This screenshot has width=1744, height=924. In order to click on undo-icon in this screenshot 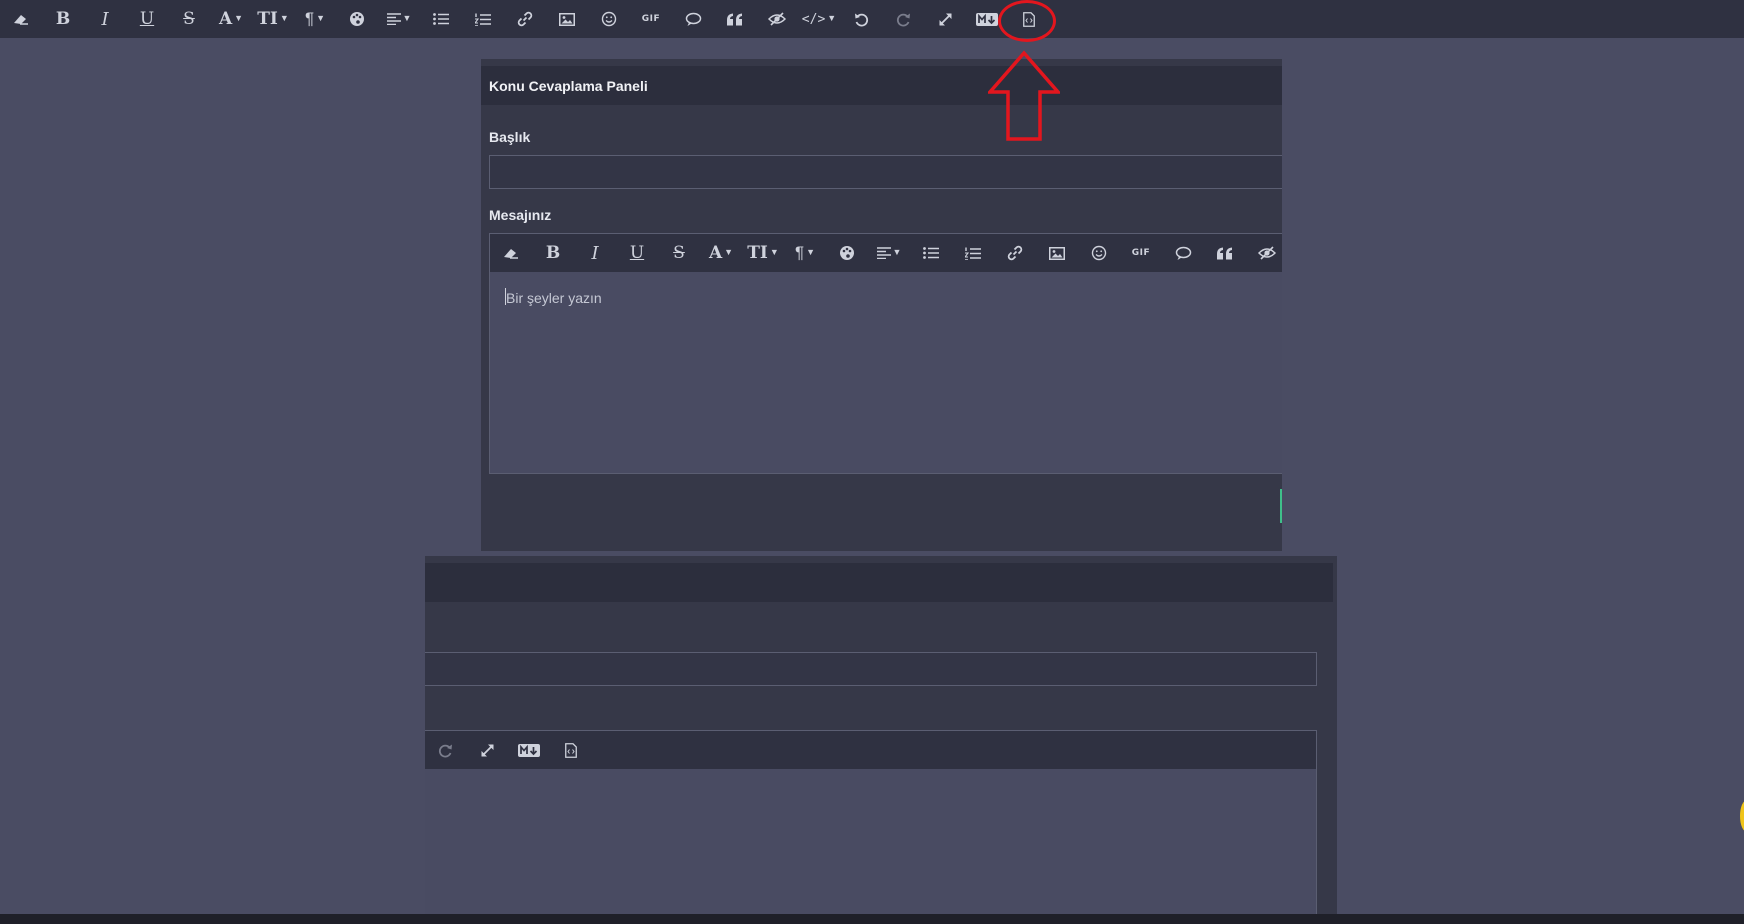, I will do `click(861, 19)`.